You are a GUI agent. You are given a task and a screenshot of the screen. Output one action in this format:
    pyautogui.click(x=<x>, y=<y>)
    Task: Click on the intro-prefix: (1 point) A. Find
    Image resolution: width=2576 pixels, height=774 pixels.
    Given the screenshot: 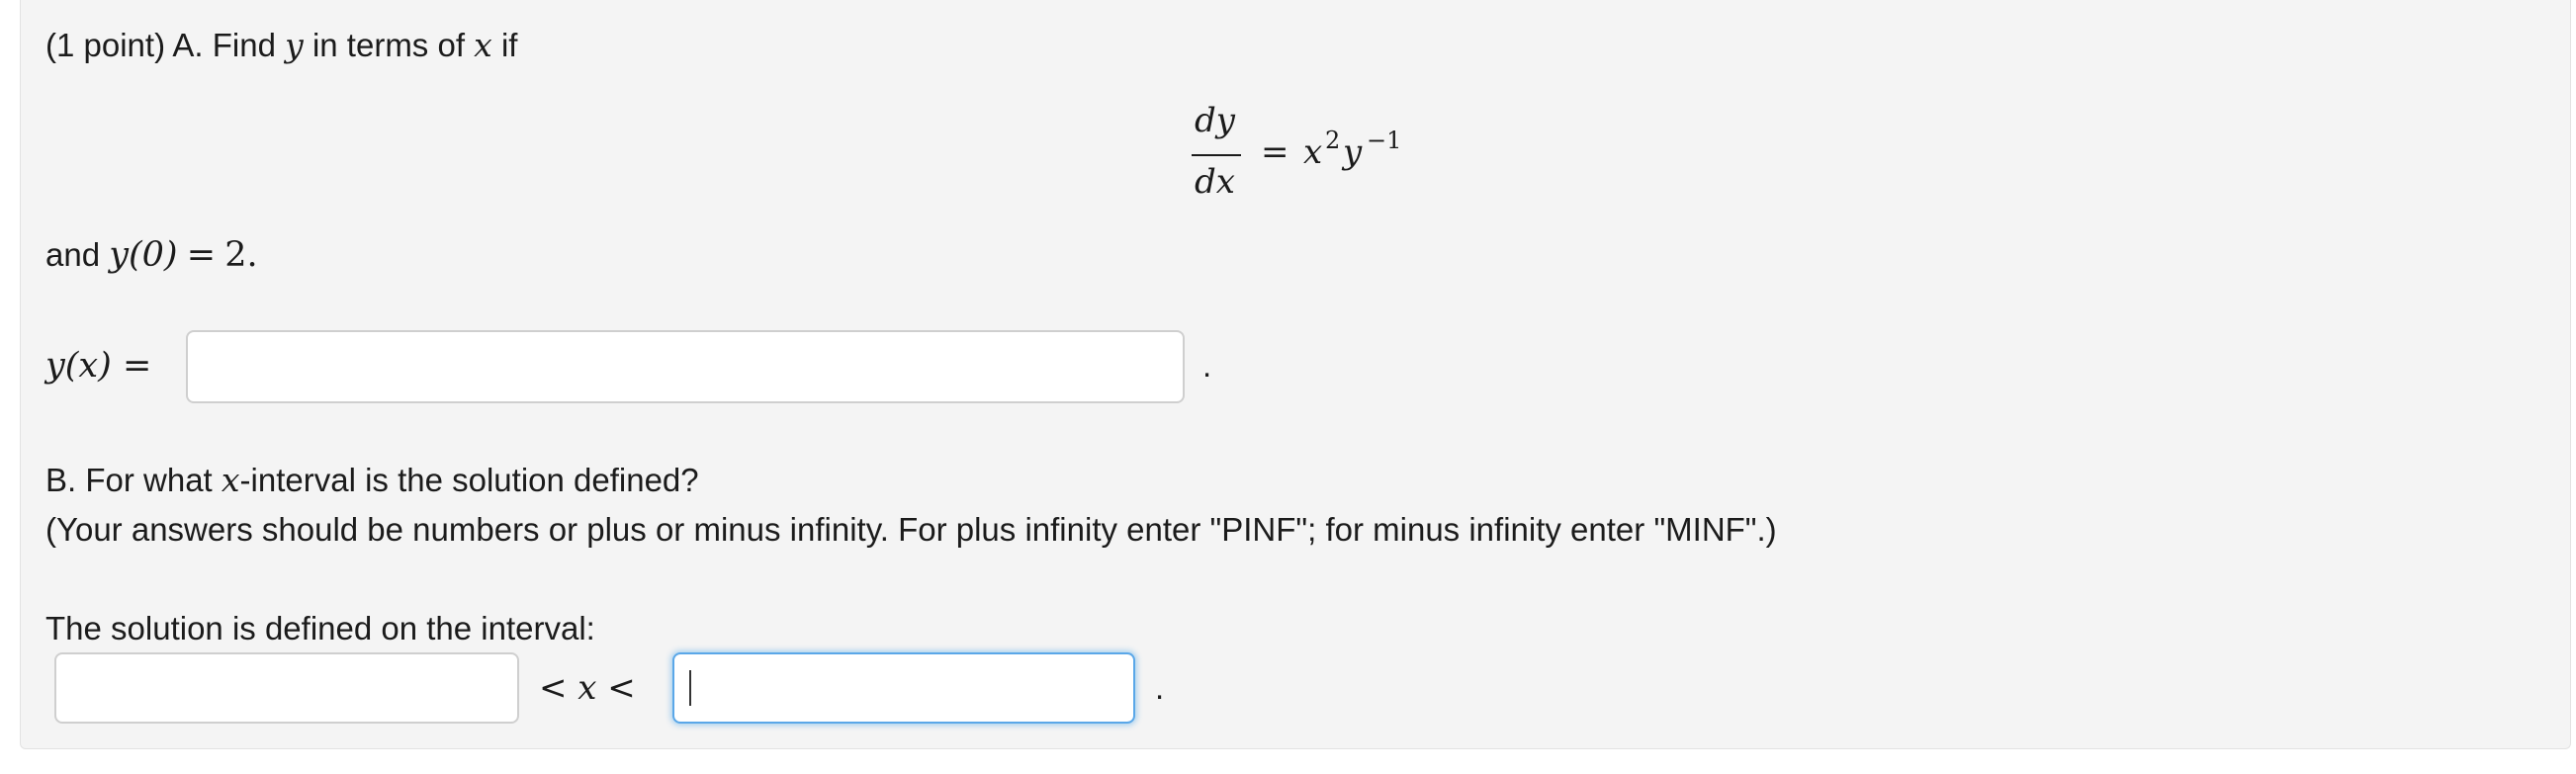 What is the action you would take?
    pyautogui.click(x=160, y=45)
    